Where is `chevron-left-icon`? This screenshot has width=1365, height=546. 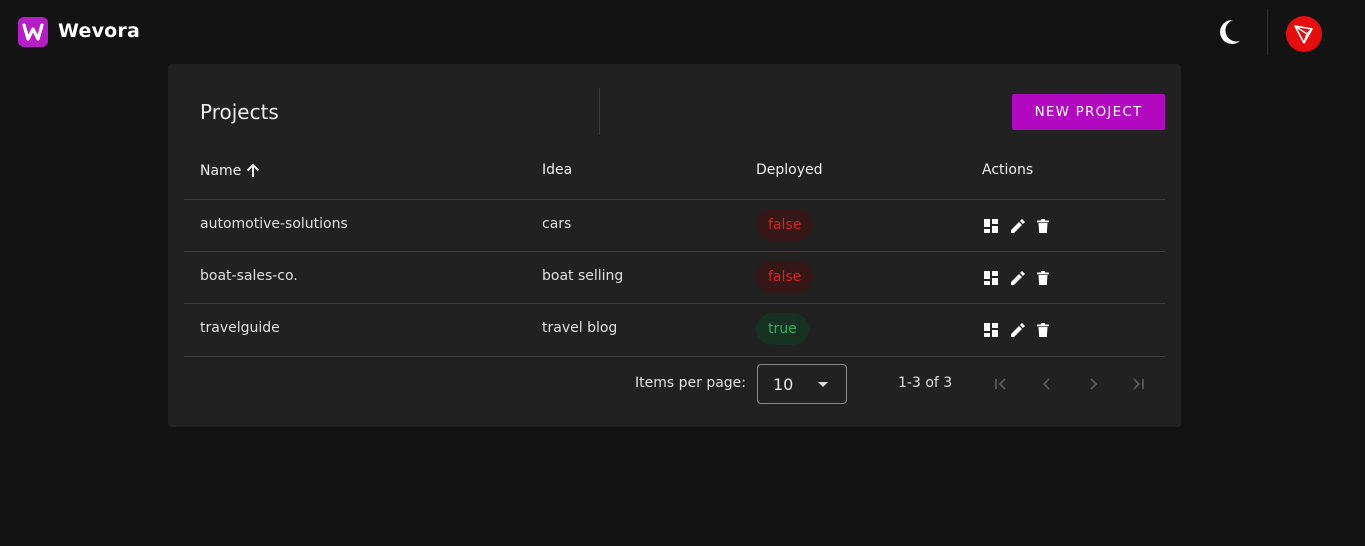 chevron-left-icon is located at coordinates (1046, 384).